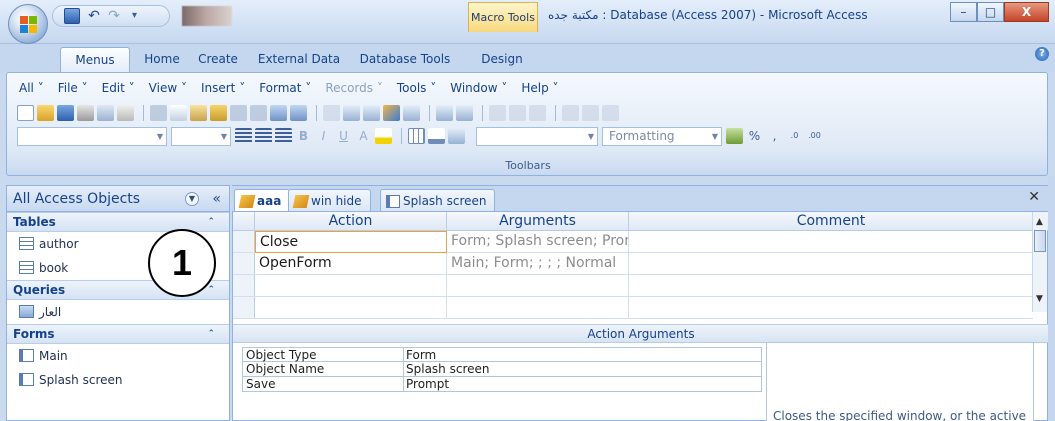  Describe the element at coordinates (299, 59) in the screenshot. I see `tab-external-data: External Data` at that location.